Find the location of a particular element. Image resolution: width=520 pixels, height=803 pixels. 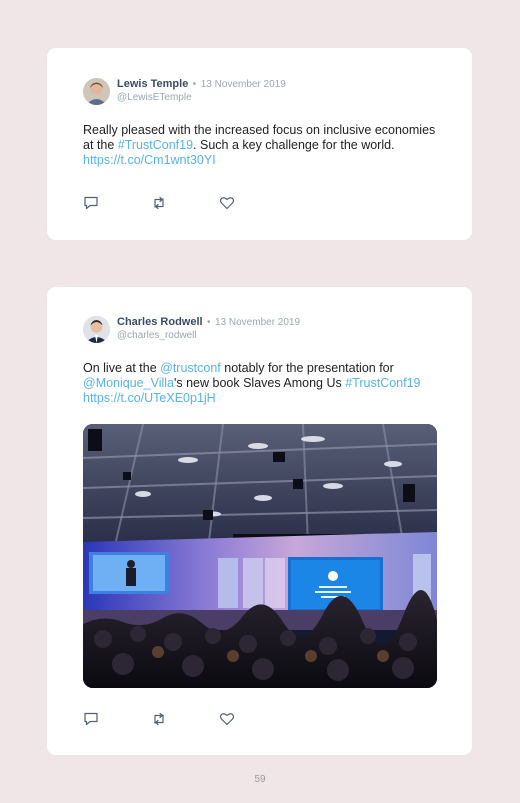

text-segment: . Such a key challenge for the world. is located at coordinates (294, 145).